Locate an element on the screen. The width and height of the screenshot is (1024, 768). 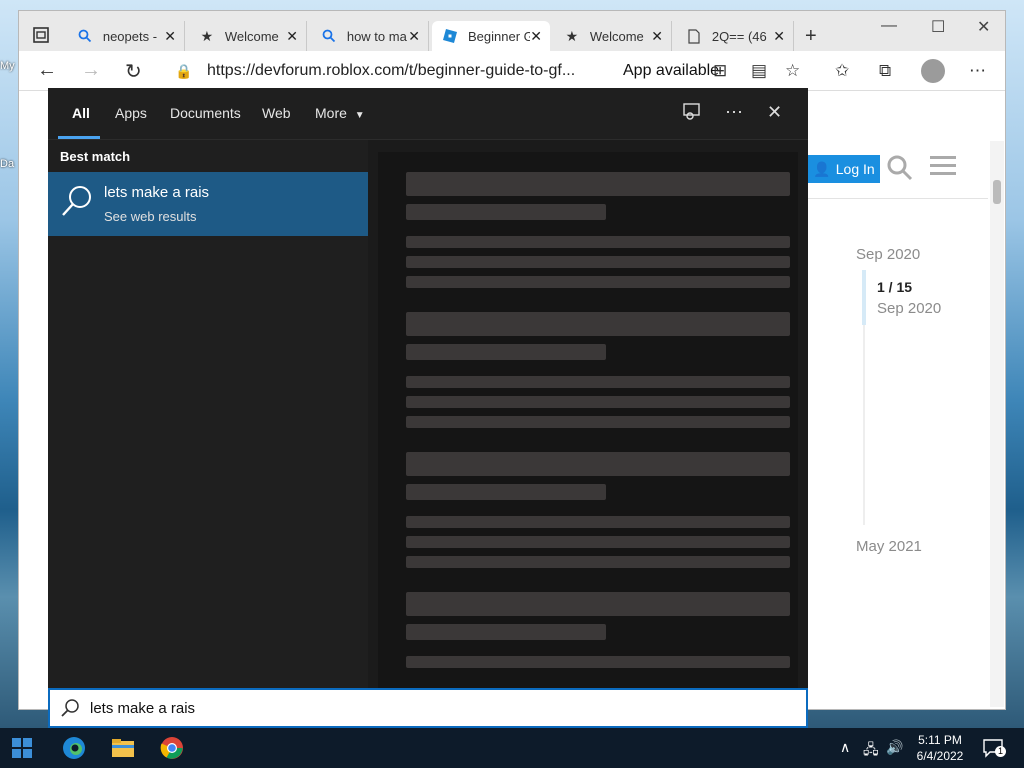
app-available-label: App available is located at coordinates (671, 71).